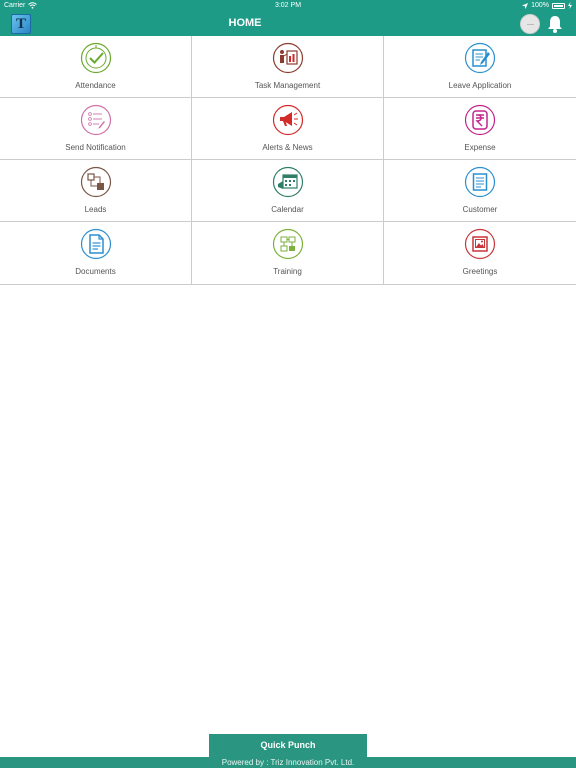 The height and width of the screenshot is (768, 576). Describe the element at coordinates (95, 147) in the screenshot. I see `menu-label: Send Notification` at that location.